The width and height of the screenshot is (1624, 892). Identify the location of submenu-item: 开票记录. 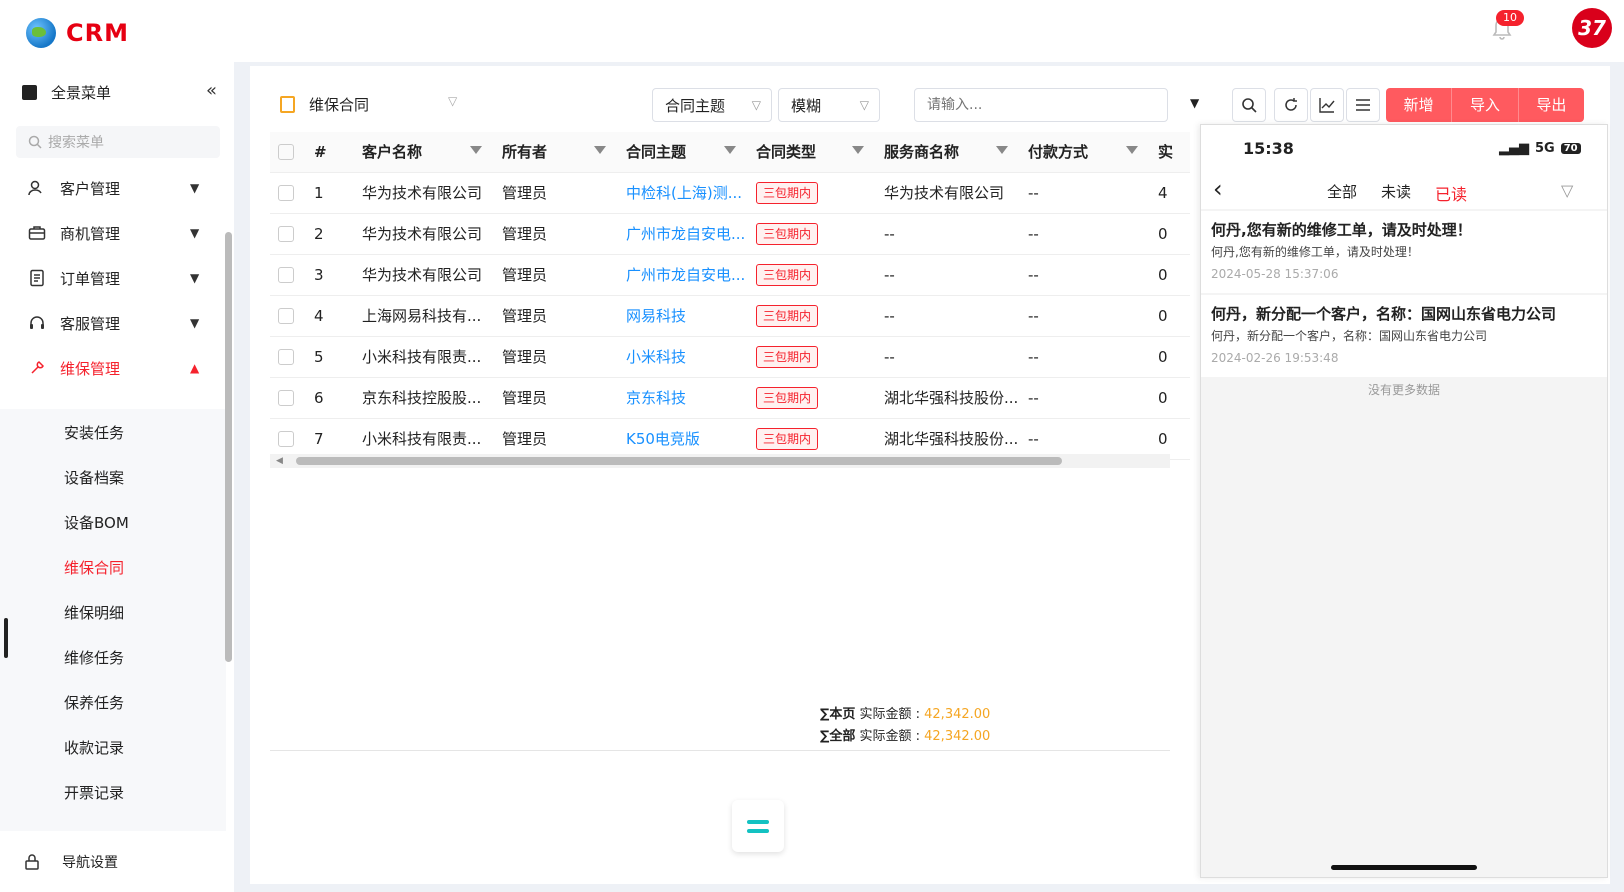
(94, 793).